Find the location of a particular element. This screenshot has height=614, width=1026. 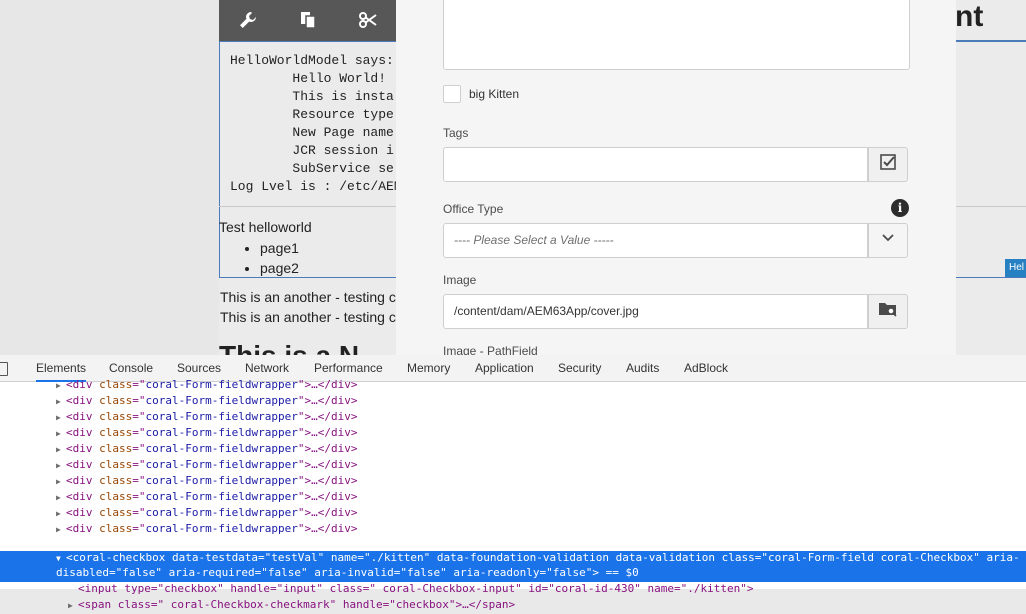

component-label-tag: Hel is located at coordinates (1015, 268).